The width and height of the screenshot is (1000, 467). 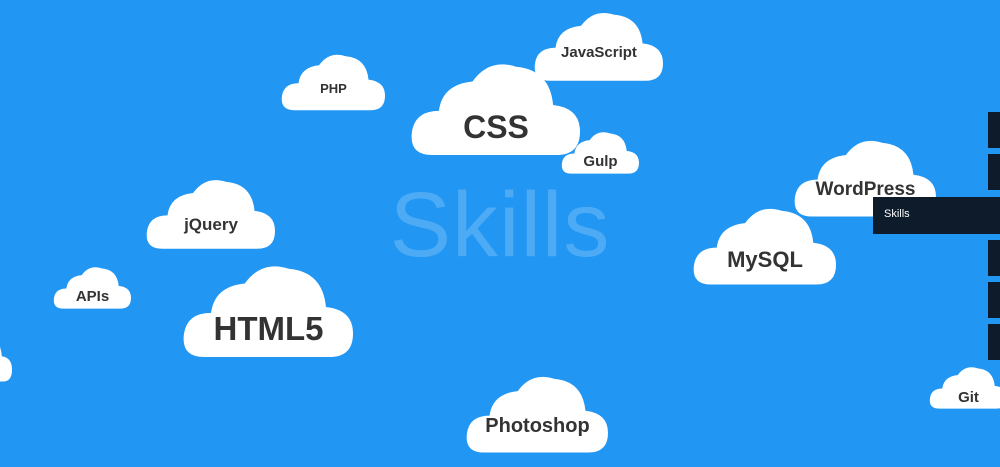 What do you see at coordinates (897, 214) in the screenshot?
I see `side-nav-label: Skills` at bounding box center [897, 214].